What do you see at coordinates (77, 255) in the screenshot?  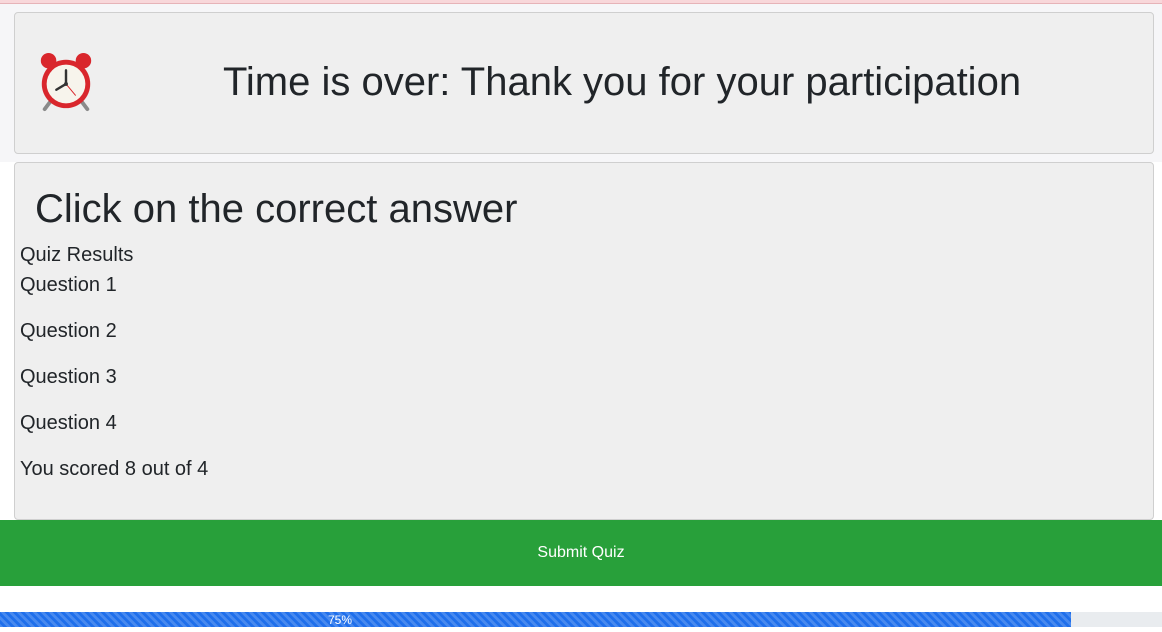 I see `quiz-results-label: Quiz Results` at bounding box center [77, 255].